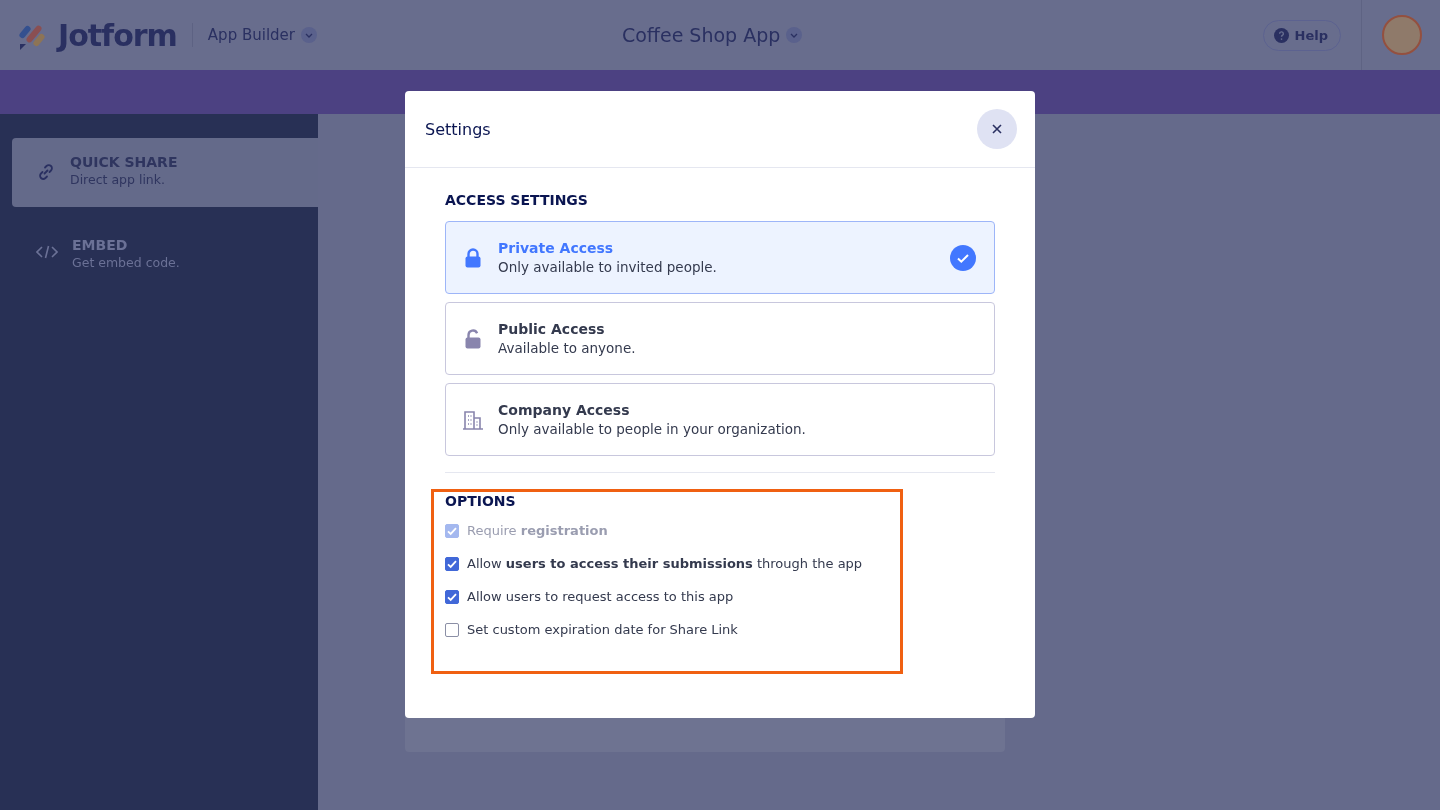  Describe the element at coordinates (712, 35) in the screenshot. I see `app-title-menu: Coffee Shop App` at that location.